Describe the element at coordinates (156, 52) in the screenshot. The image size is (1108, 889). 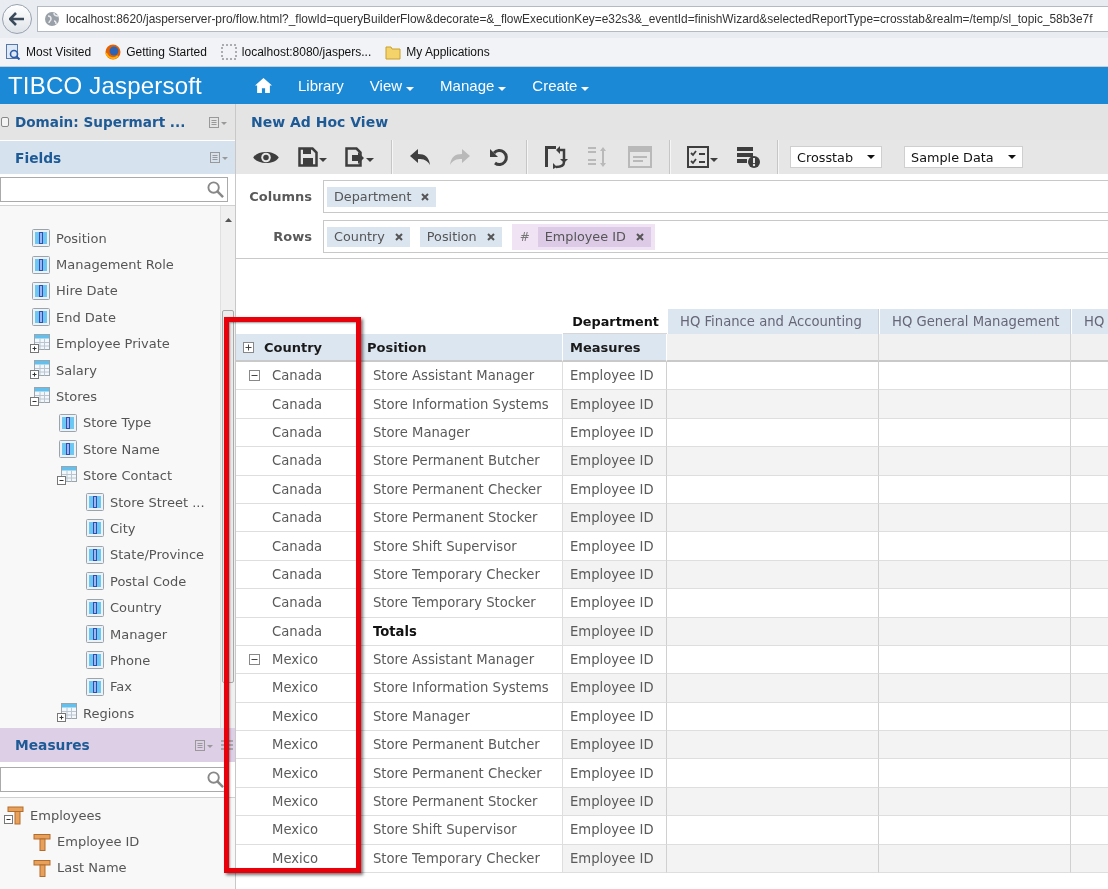
I see `bookmark-link: Getting Started` at that location.